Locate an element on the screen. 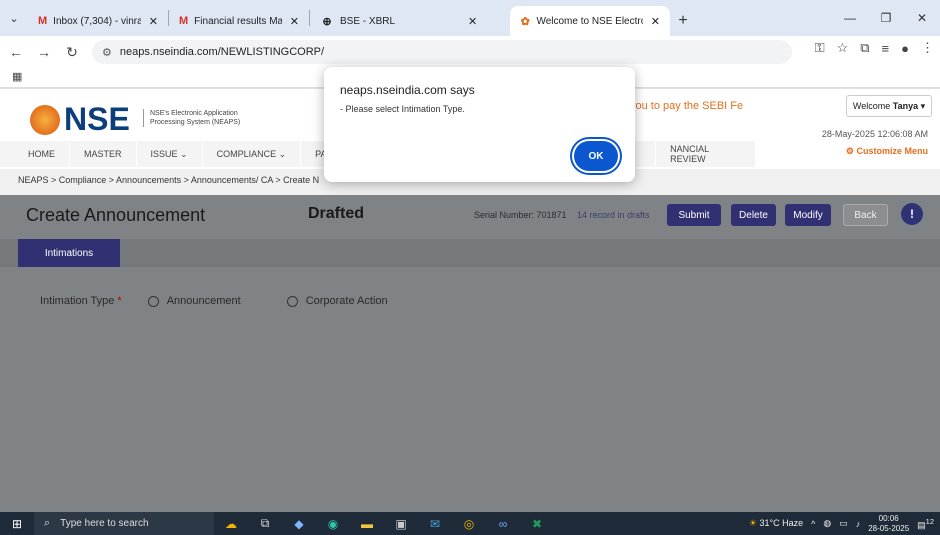 The image size is (940, 535). browser-tab-bse: ⊕ BSE - XBRL ✕ is located at coordinates (410, 21).